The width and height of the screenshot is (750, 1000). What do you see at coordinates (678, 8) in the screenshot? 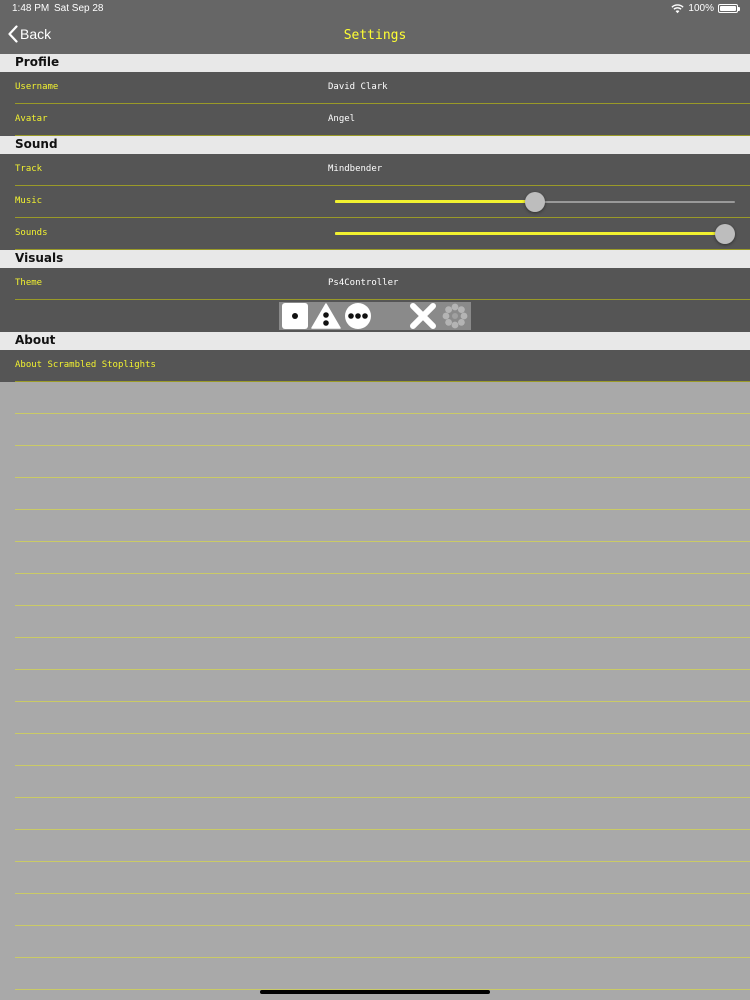
I see `wifi-icon` at bounding box center [678, 8].